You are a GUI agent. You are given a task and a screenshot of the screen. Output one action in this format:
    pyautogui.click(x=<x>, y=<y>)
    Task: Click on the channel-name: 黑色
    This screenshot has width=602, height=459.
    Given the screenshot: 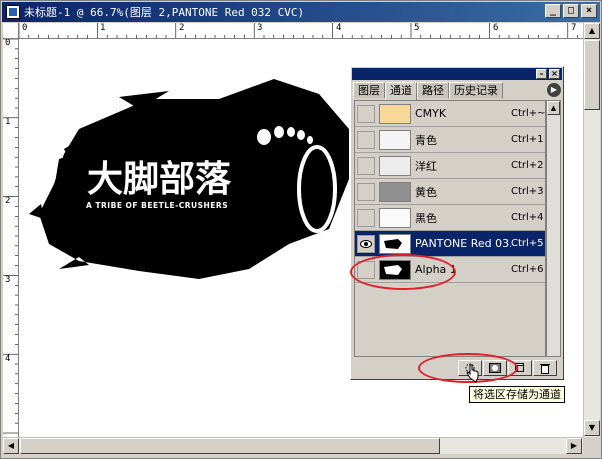 What is the action you would take?
    pyautogui.click(x=426, y=218)
    